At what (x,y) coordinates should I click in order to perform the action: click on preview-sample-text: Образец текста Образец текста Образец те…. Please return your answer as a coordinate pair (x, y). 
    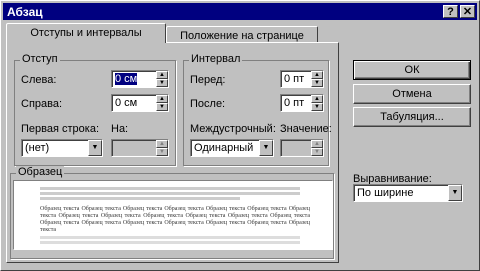
    Looking at the image, I should click on (175, 219).